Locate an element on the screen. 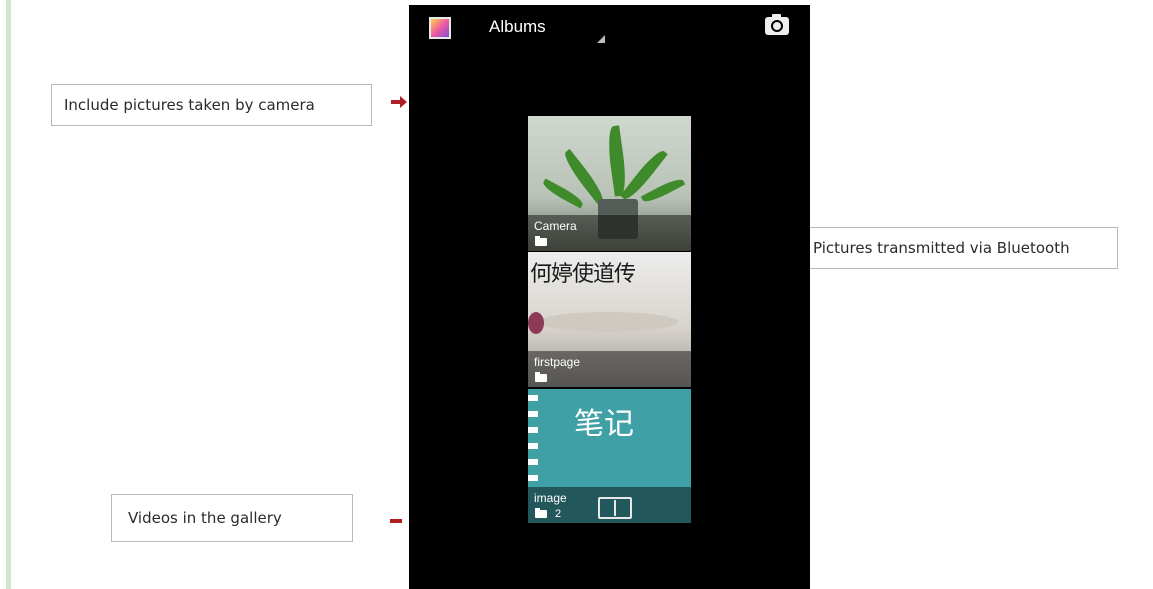  album-label: Camera is located at coordinates (555, 226).